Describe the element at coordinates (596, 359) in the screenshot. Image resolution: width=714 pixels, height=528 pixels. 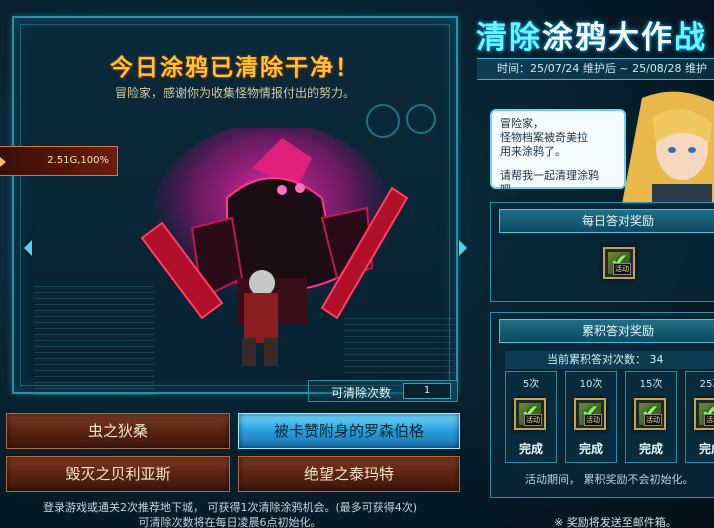
I see `cumulative-count-label: 当前累积答对次数：` at that location.